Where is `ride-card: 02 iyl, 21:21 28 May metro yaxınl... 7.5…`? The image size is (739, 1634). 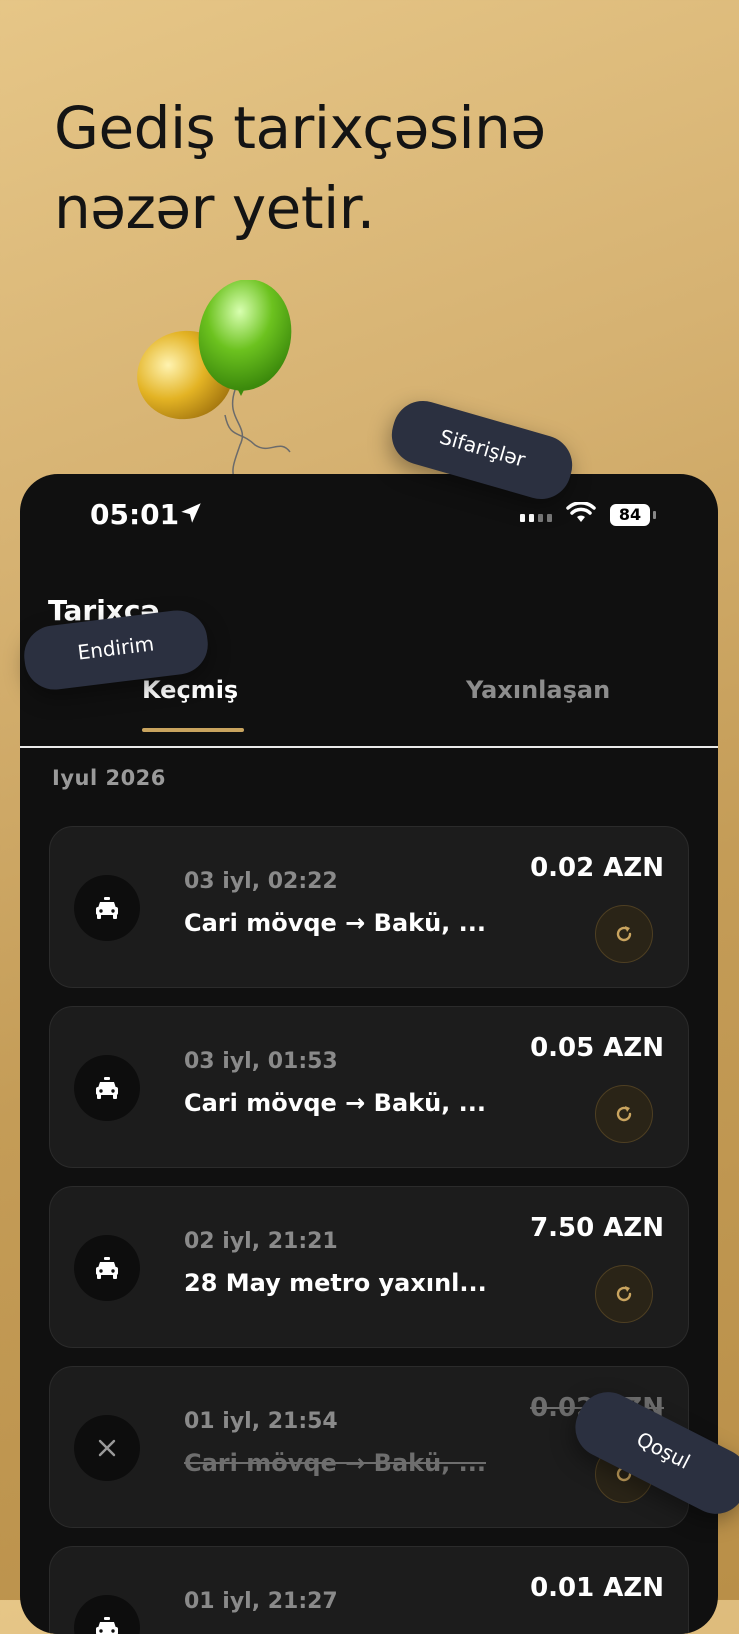 ride-card: 02 iyl, 21:21 28 May metro yaxınl... 7.5… is located at coordinates (369, 1267).